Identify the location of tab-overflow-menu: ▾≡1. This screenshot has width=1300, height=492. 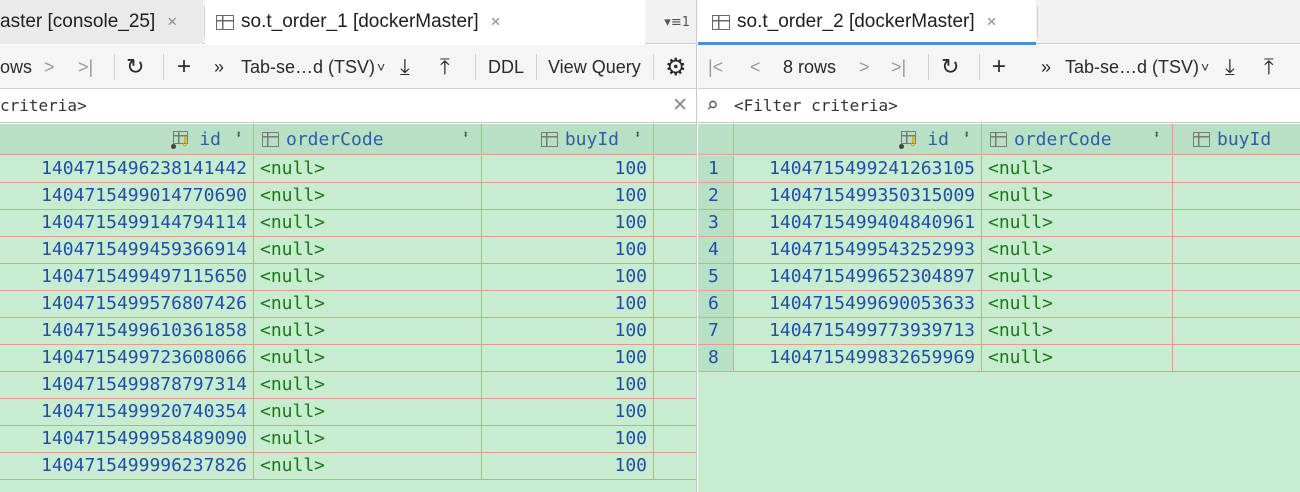
(677, 22).